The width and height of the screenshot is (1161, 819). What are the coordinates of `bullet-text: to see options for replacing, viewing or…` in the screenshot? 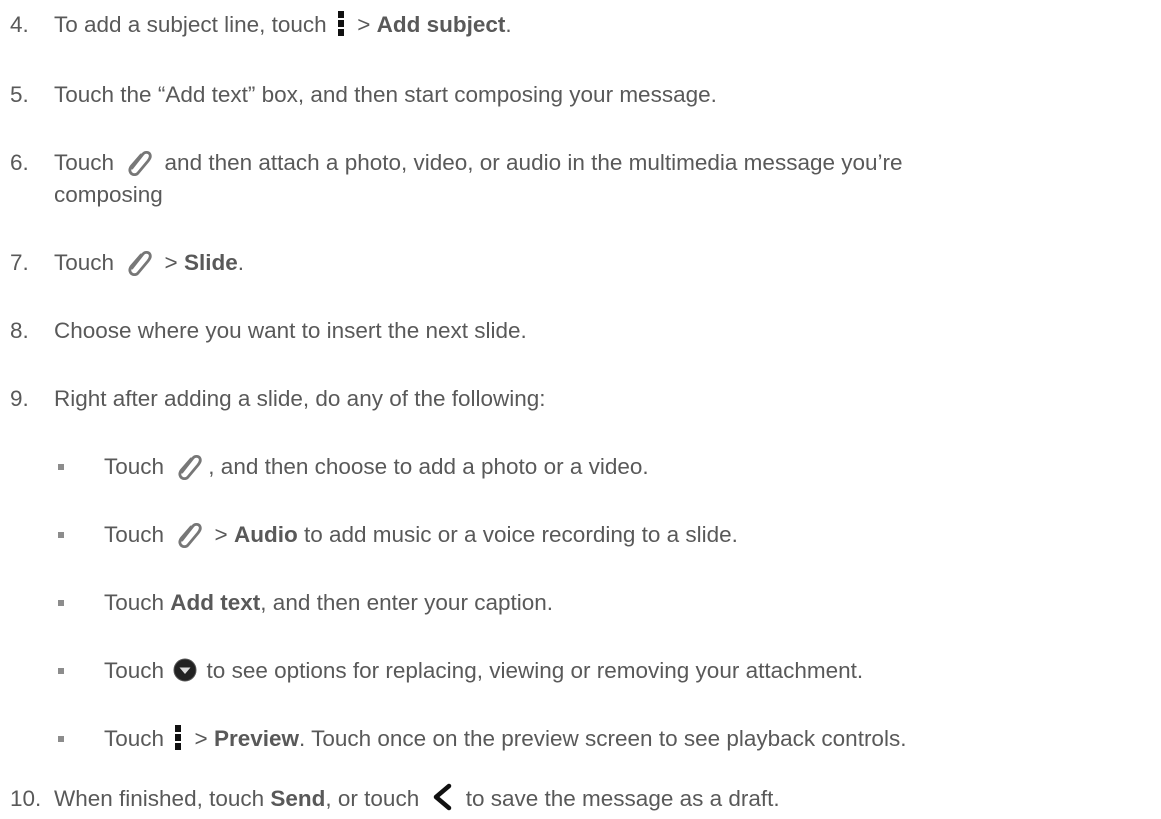 It's located at (532, 670).